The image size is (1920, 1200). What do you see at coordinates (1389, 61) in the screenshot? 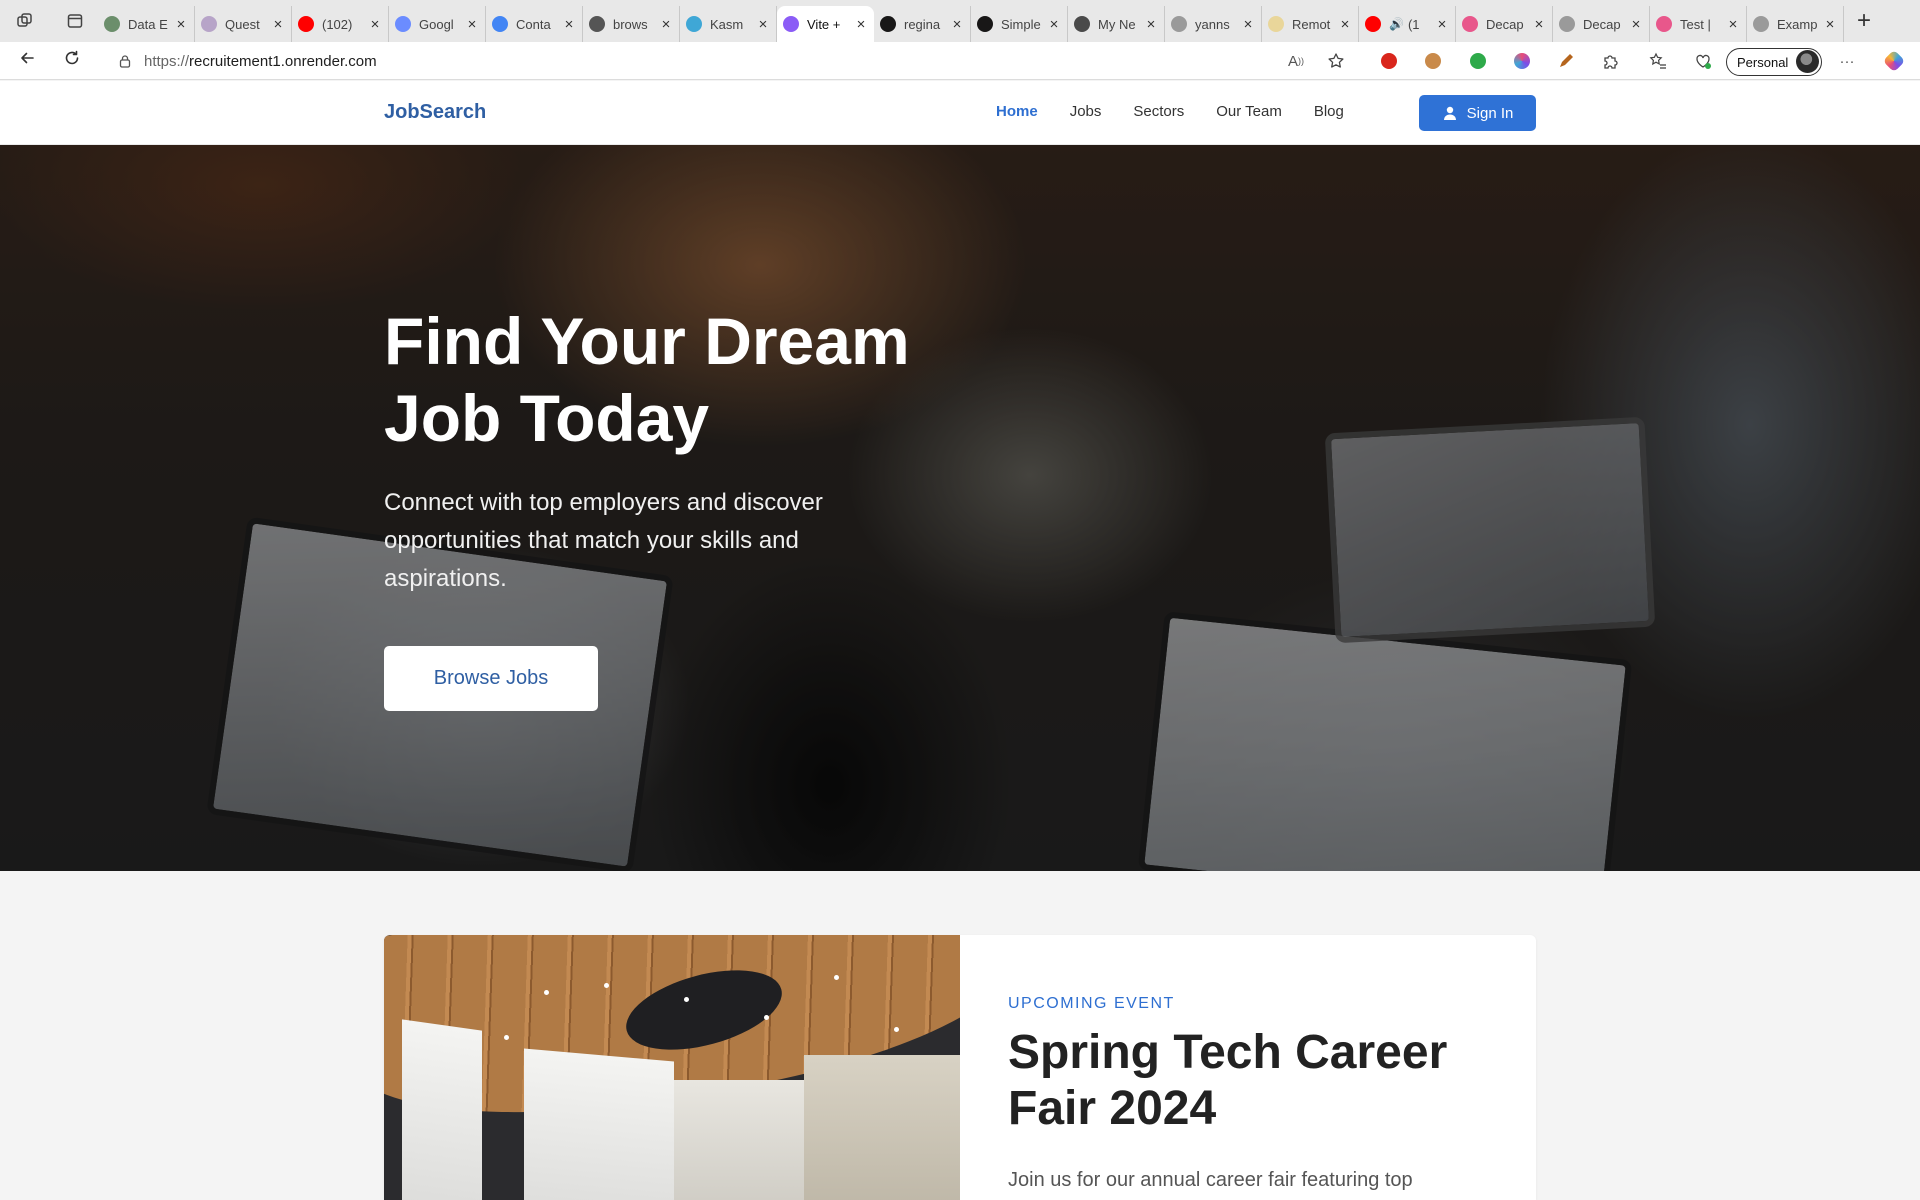
I see `extension-red-icon` at bounding box center [1389, 61].